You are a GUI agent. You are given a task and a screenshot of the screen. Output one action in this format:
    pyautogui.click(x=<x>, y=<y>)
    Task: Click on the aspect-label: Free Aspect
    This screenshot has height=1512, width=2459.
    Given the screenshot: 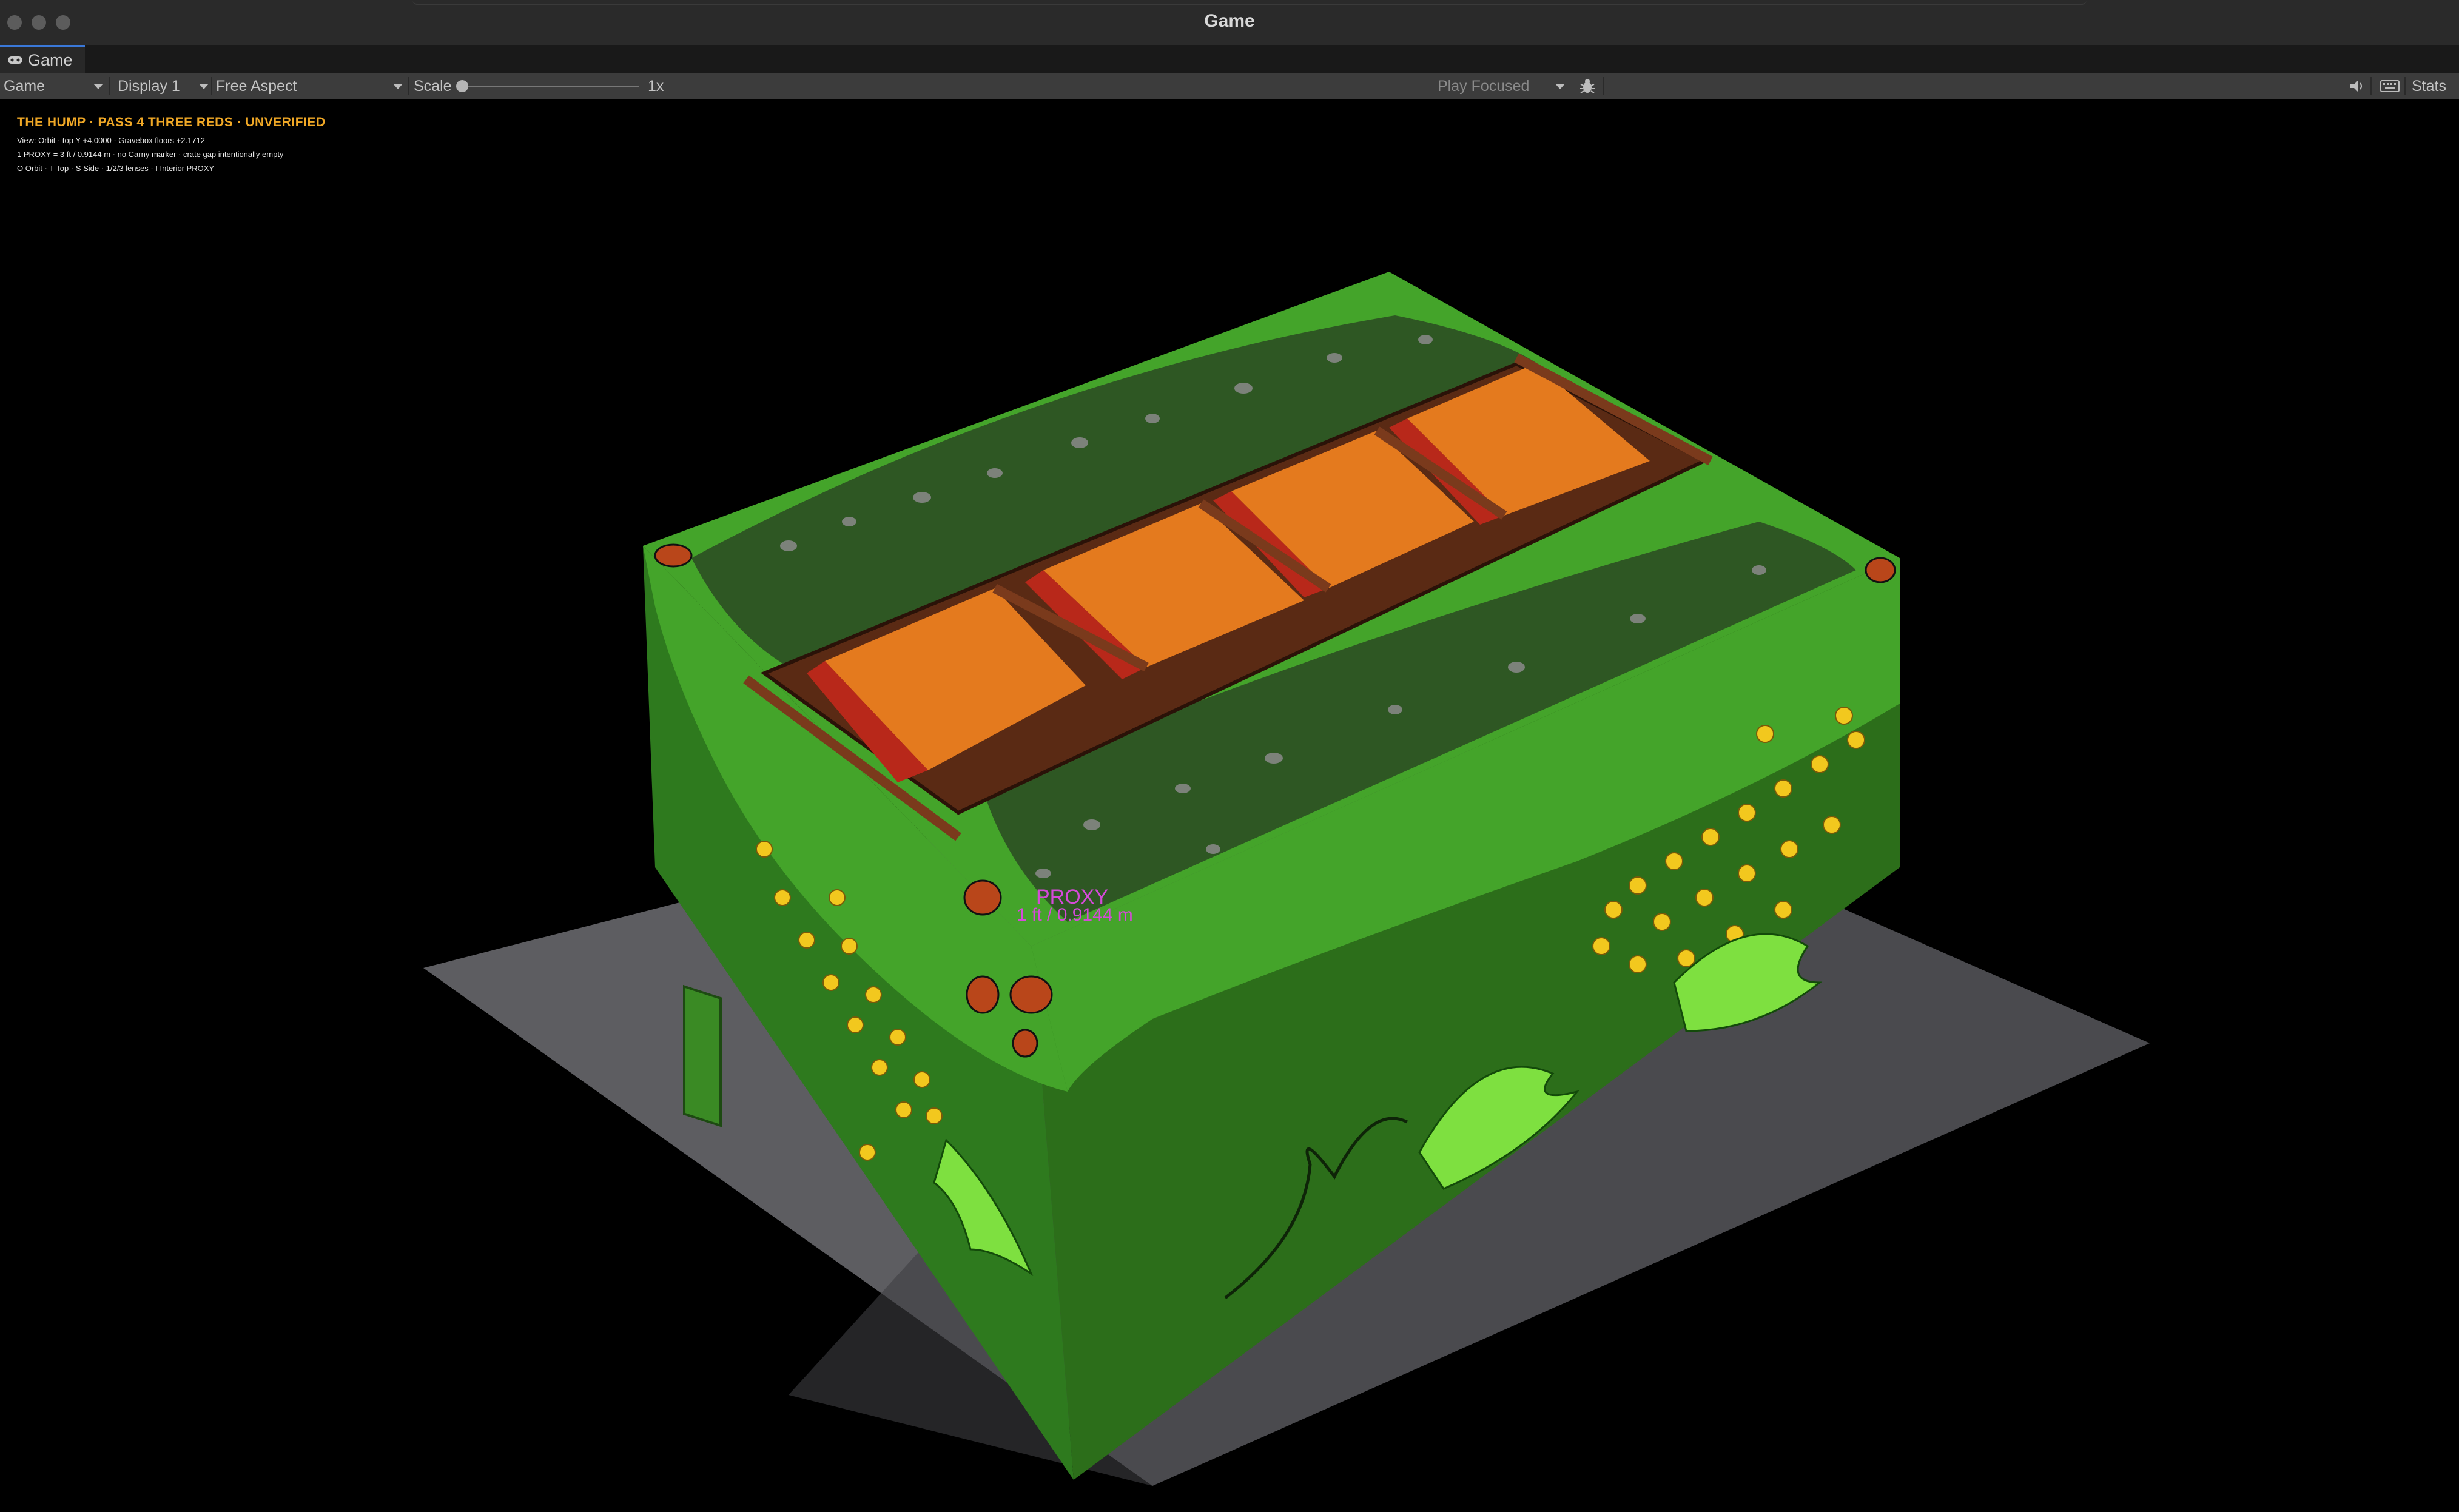 What is the action you would take?
    pyautogui.click(x=256, y=86)
    